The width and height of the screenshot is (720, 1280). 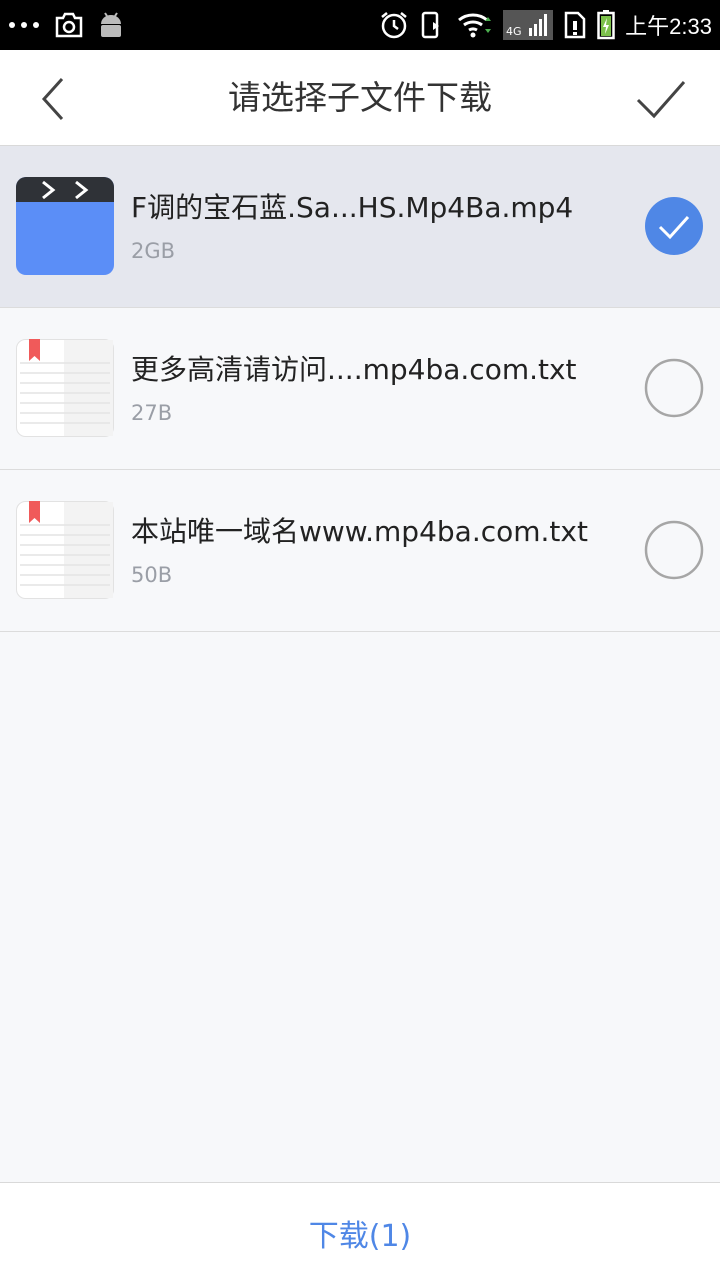 I want to click on file-name: 本站唯一域名www.mp4ba.com.txt, so click(x=359, y=531).